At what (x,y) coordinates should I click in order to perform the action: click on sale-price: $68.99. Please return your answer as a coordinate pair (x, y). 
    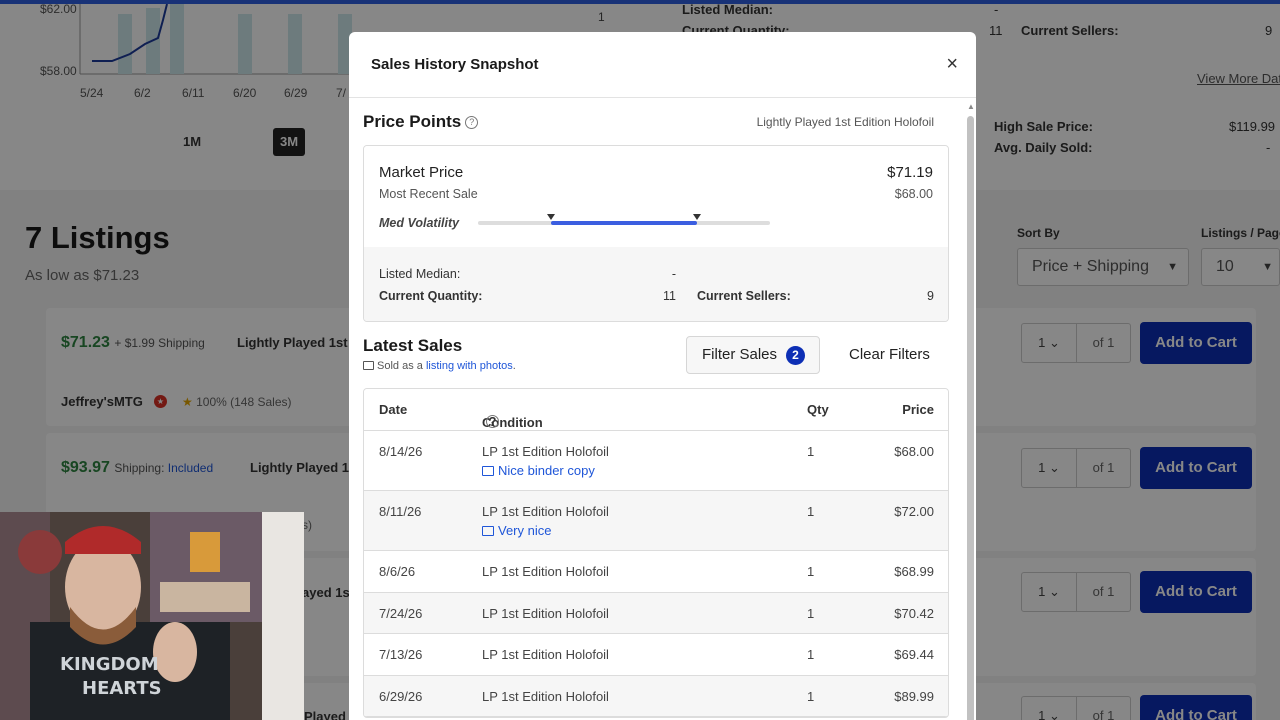
    Looking at the image, I should click on (914, 571).